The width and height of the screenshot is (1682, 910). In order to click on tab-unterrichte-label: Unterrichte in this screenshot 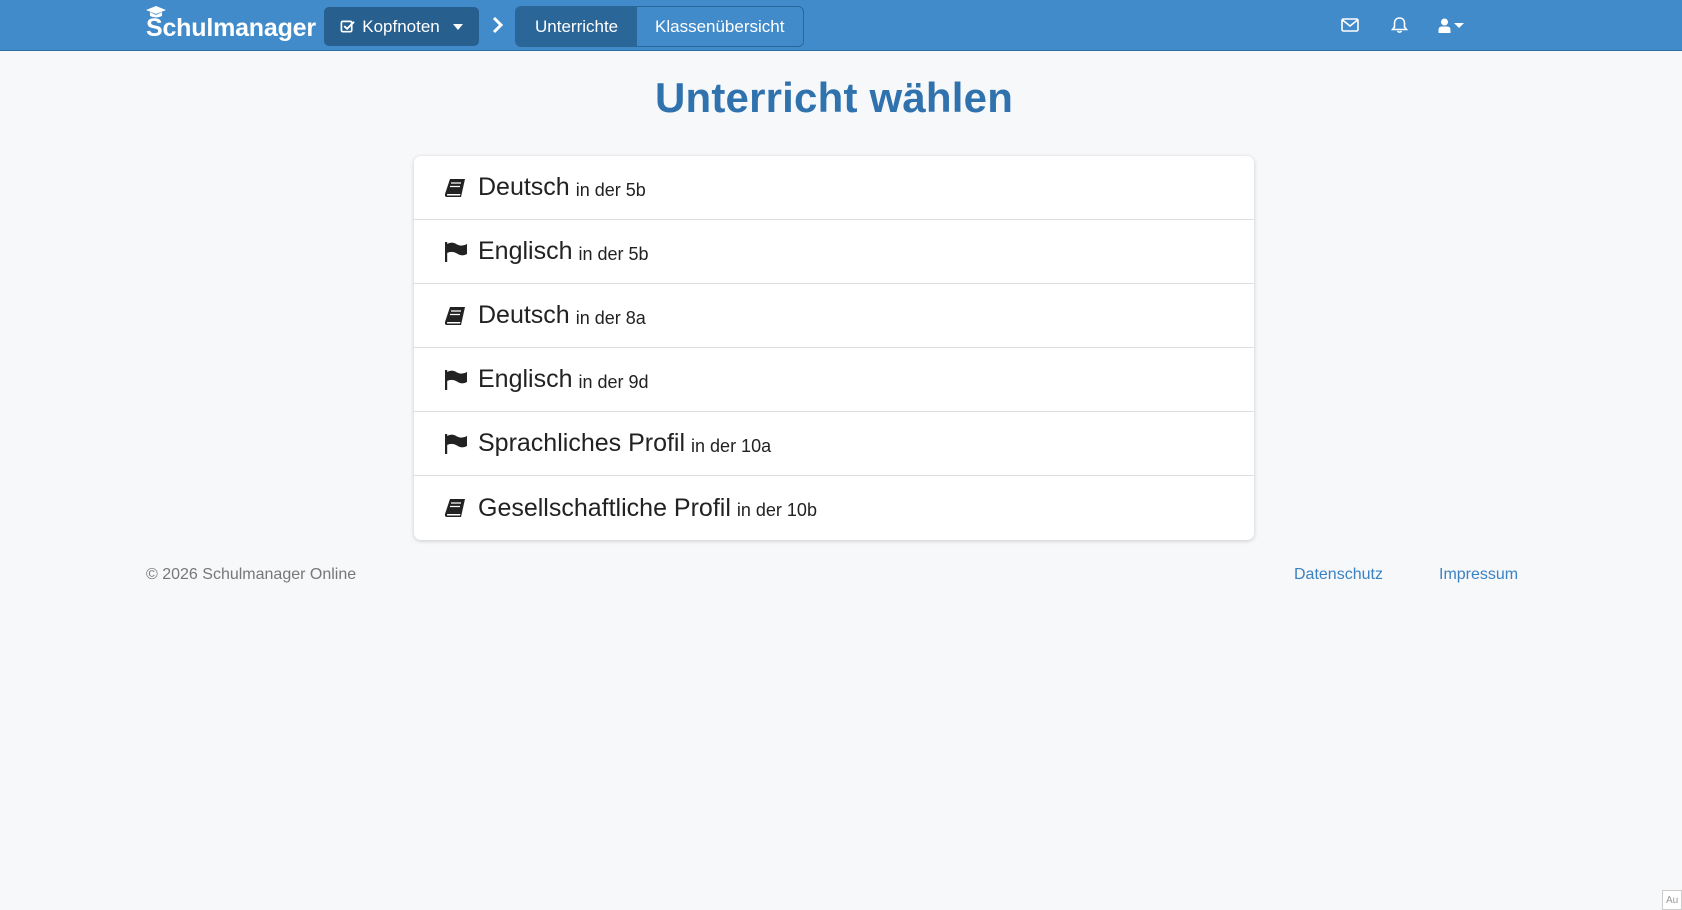, I will do `click(577, 26)`.